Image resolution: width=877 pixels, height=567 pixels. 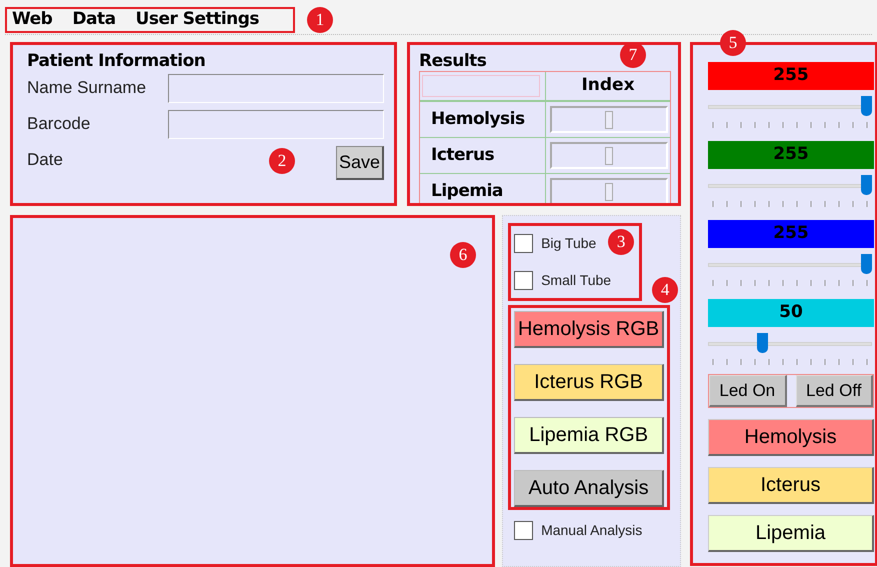 What do you see at coordinates (32, 20) in the screenshot?
I see `menu-item: Web` at bounding box center [32, 20].